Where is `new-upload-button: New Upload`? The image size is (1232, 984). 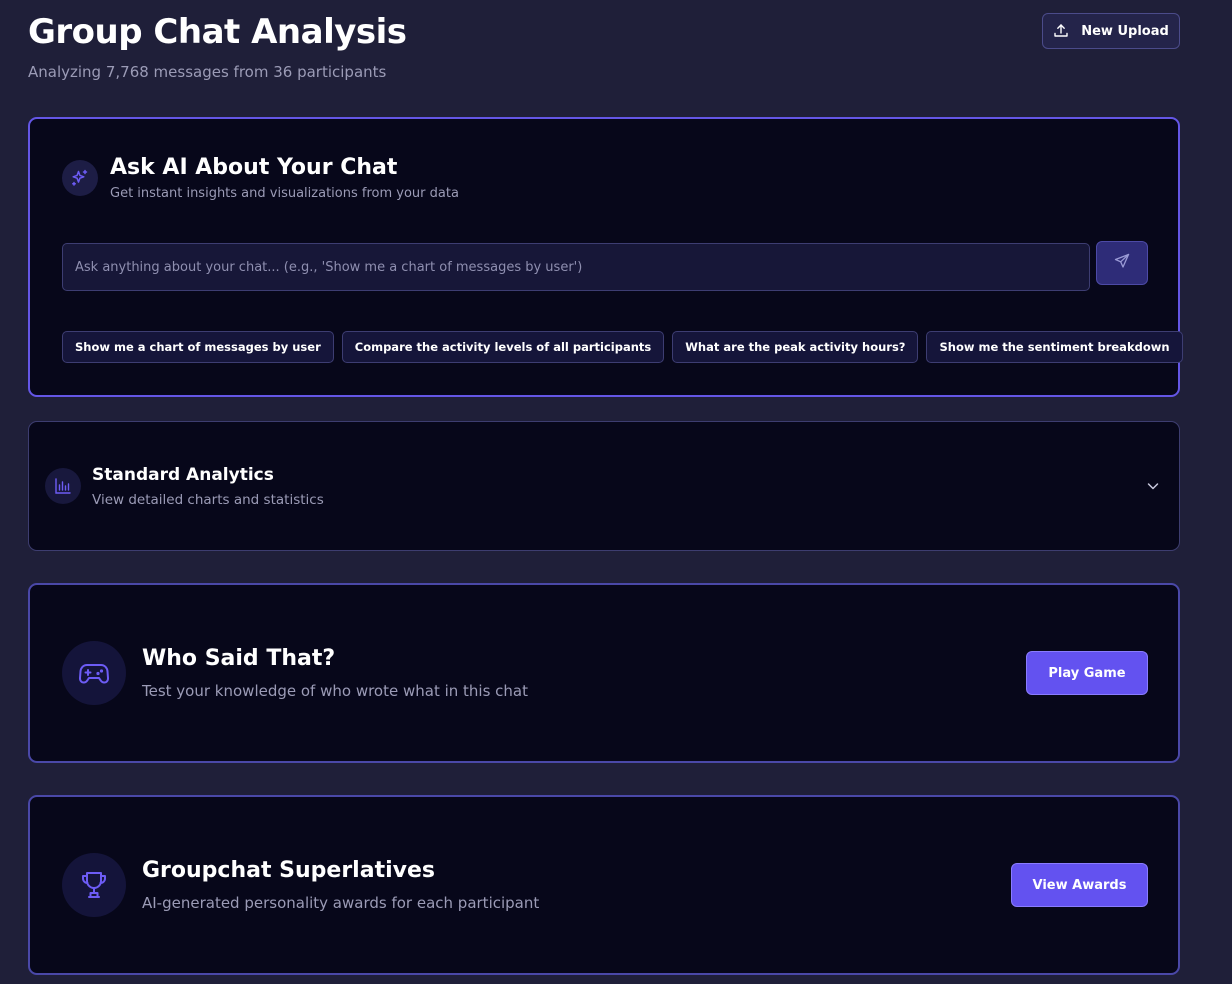 new-upload-button: New Upload is located at coordinates (1111, 31).